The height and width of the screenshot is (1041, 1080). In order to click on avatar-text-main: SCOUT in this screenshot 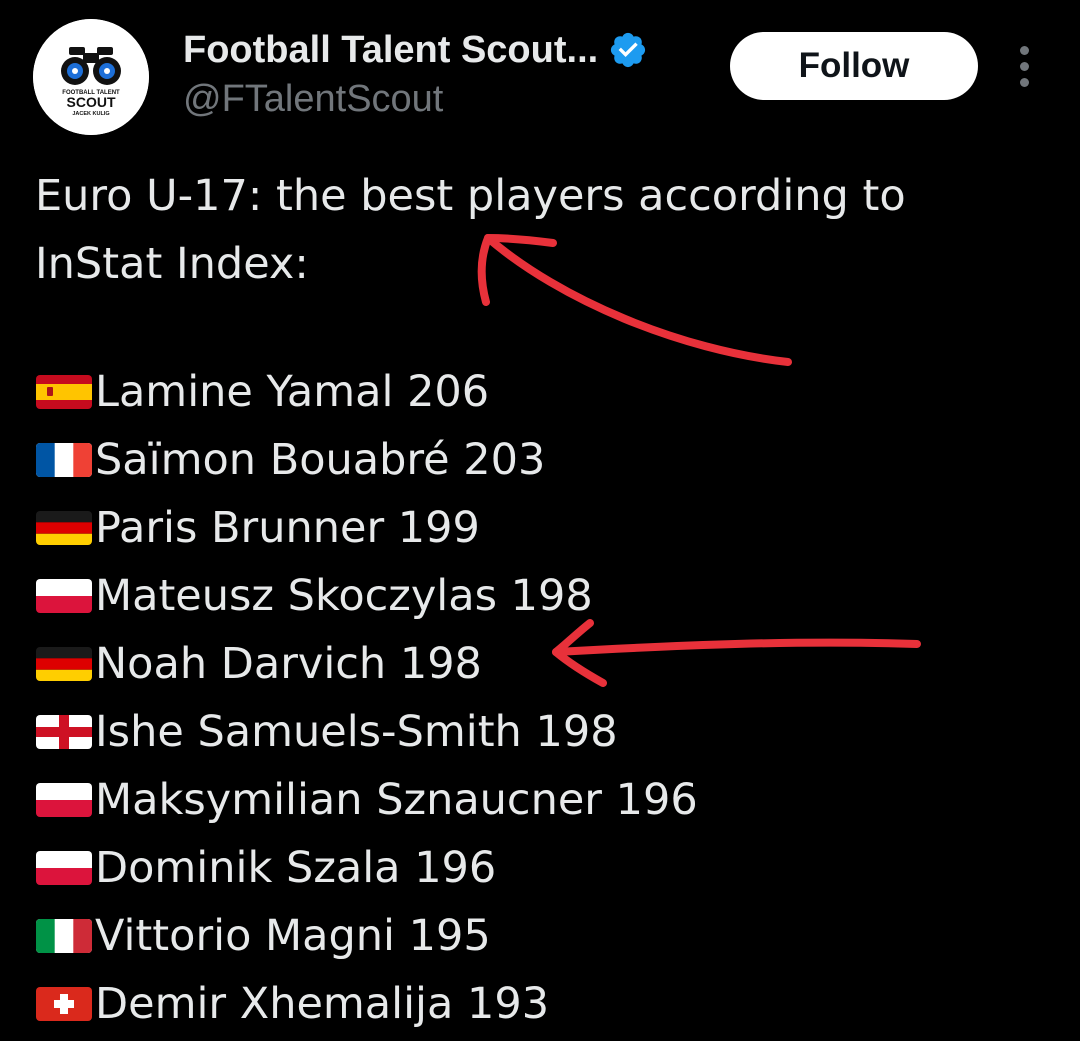, I will do `click(91, 102)`.